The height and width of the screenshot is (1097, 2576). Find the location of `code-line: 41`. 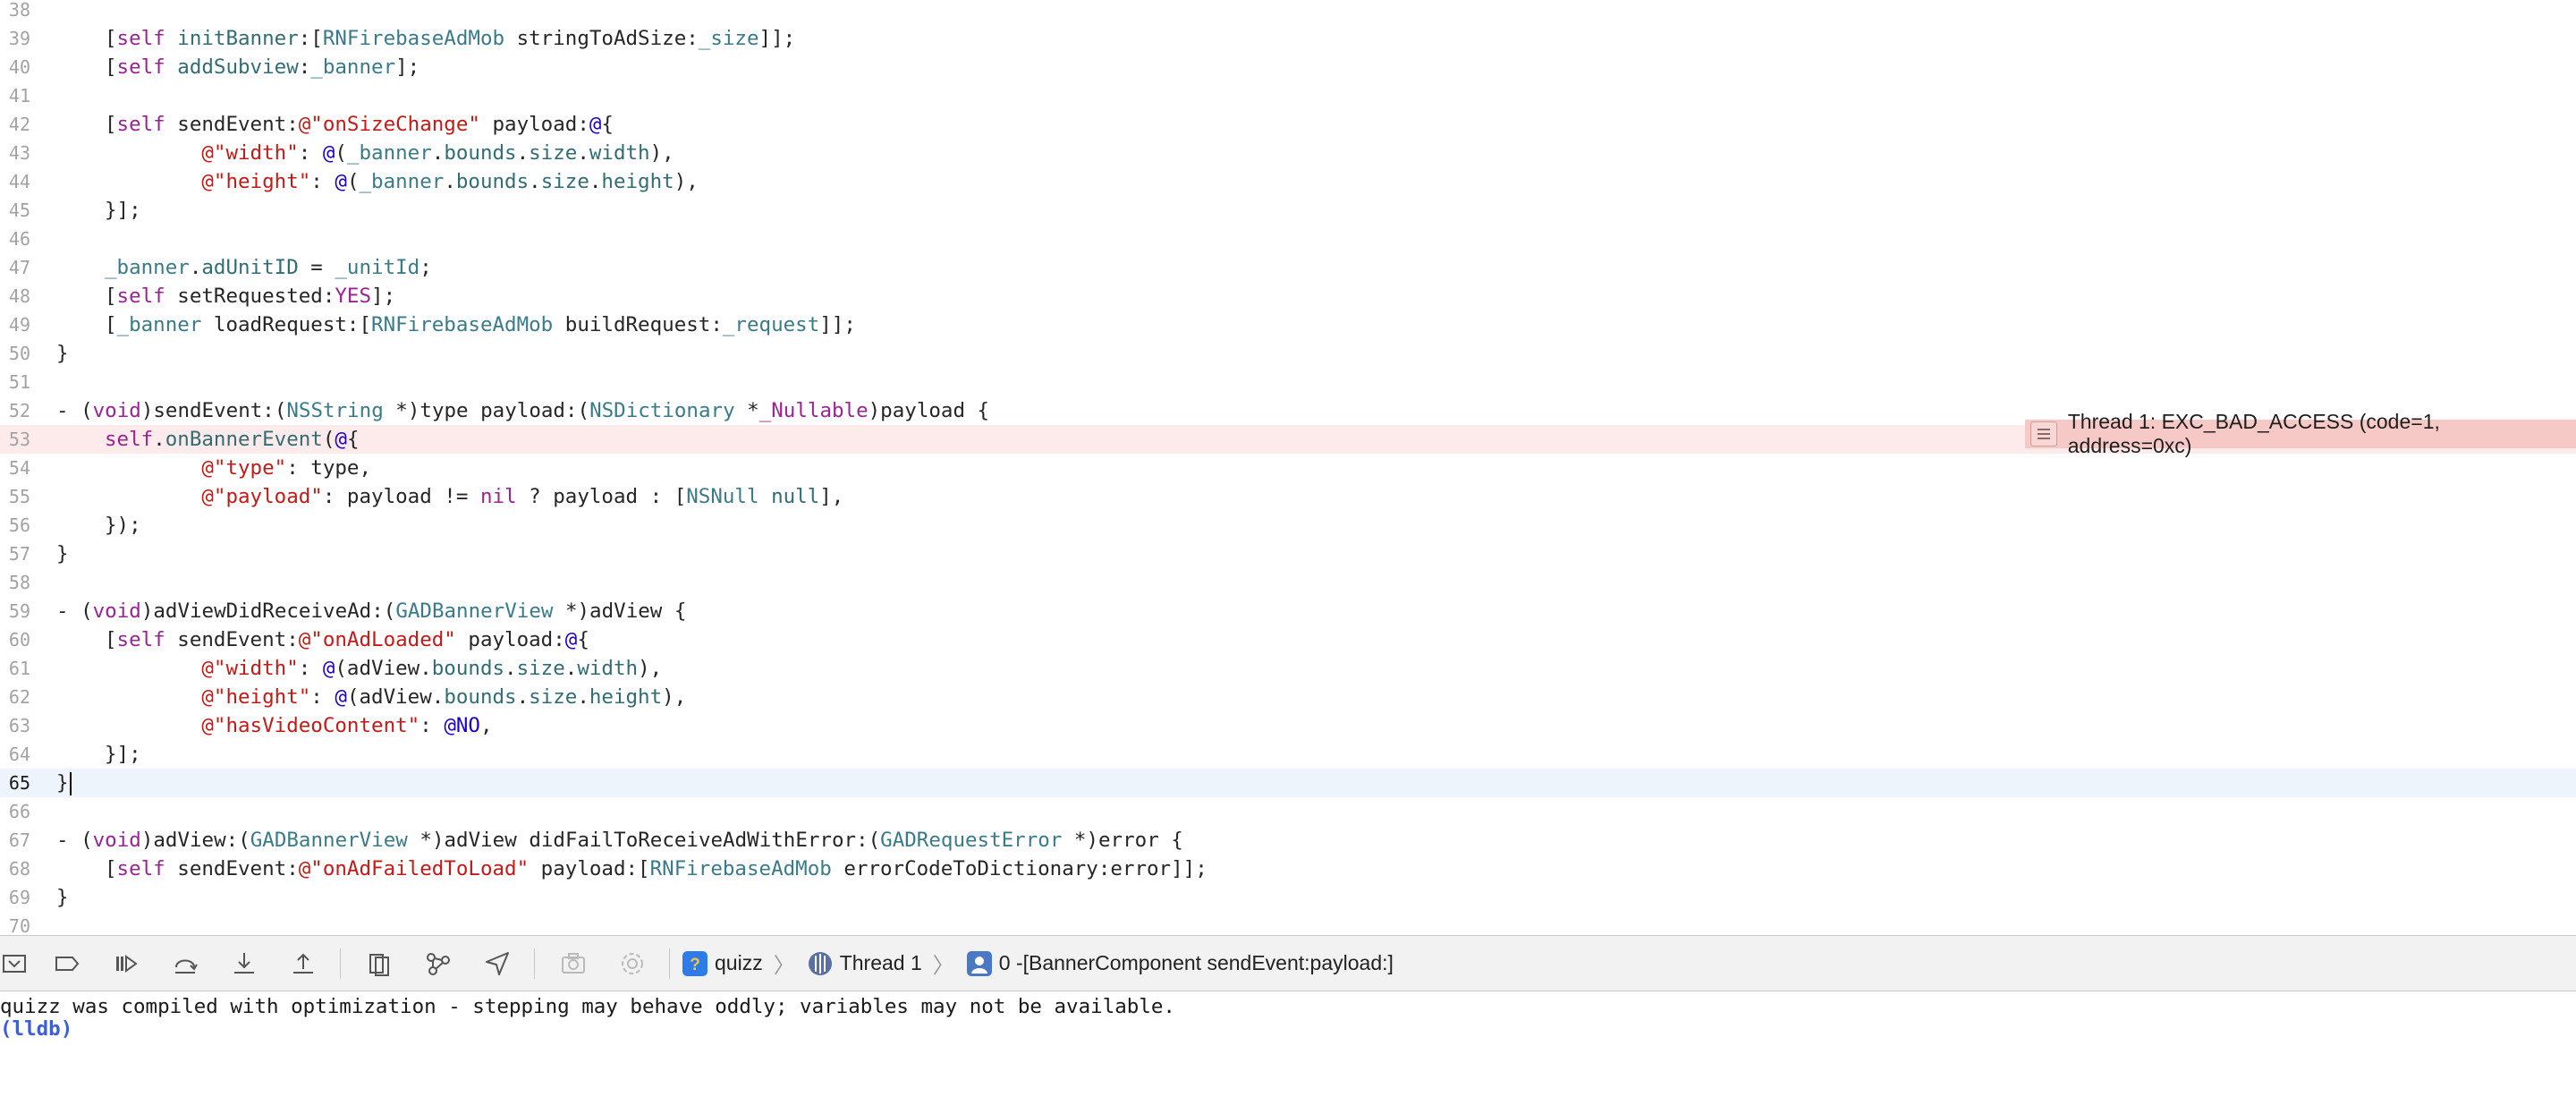

code-line: 41 is located at coordinates (1288, 95).